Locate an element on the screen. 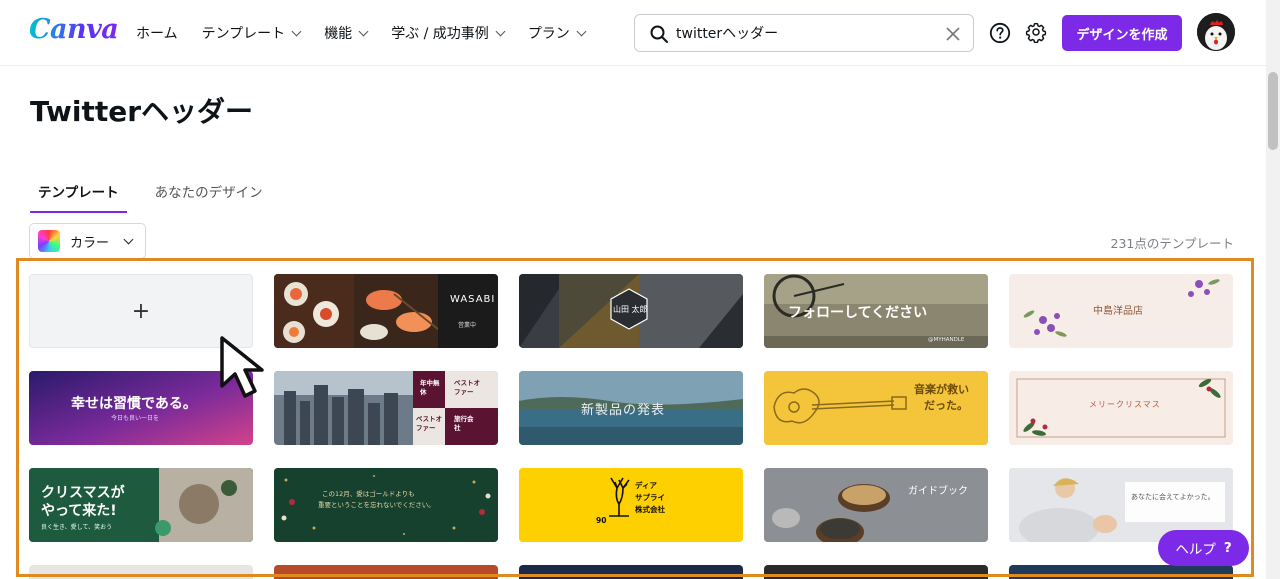  template-text: ディア is located at coordinates (646, 485).